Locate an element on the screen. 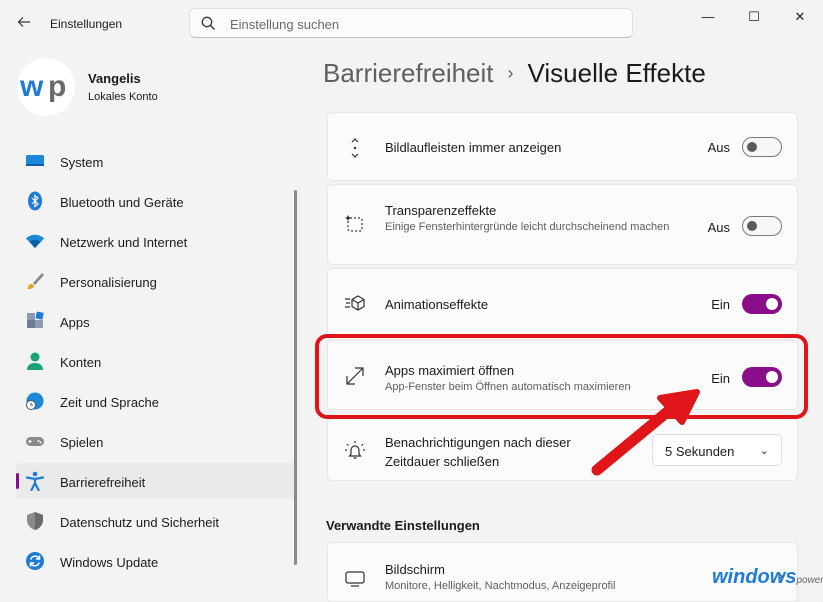 The height and width of the screenshot is (602, 823). svg-text: p is located at coordinates (57, 86).